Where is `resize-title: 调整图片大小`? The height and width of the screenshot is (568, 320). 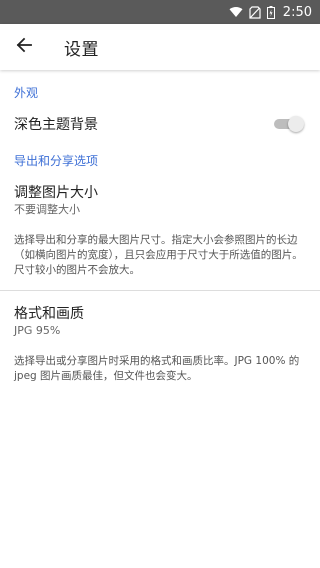 resize-title: 调整图片大小 is located at coordinates (56, 193).